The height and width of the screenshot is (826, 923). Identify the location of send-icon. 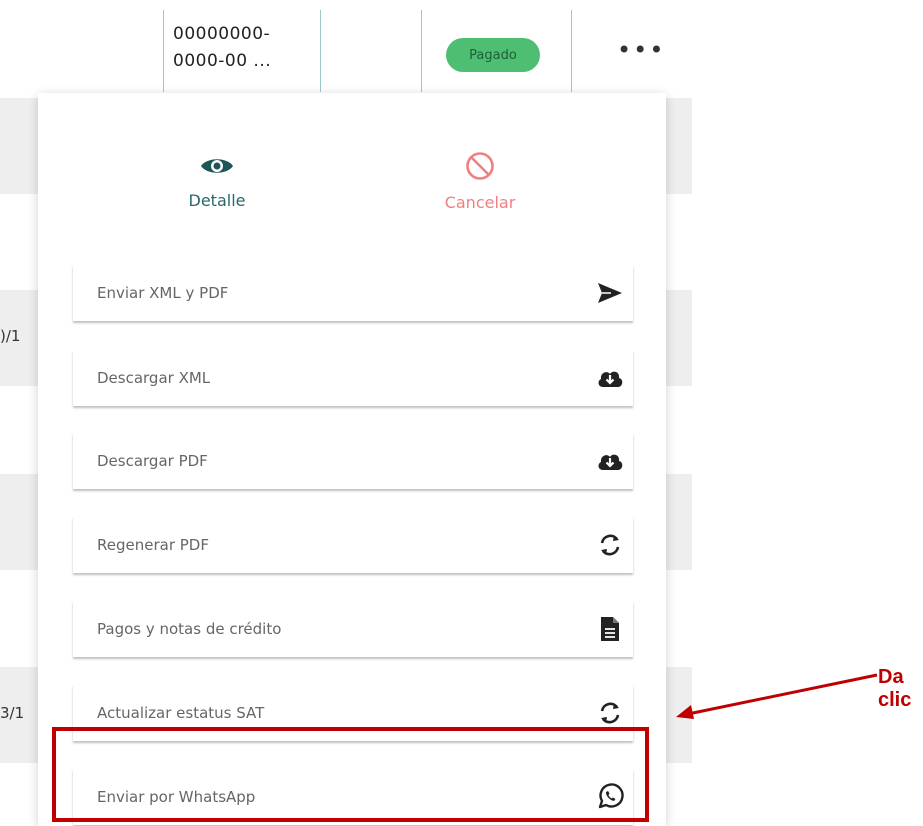
(610, 293).